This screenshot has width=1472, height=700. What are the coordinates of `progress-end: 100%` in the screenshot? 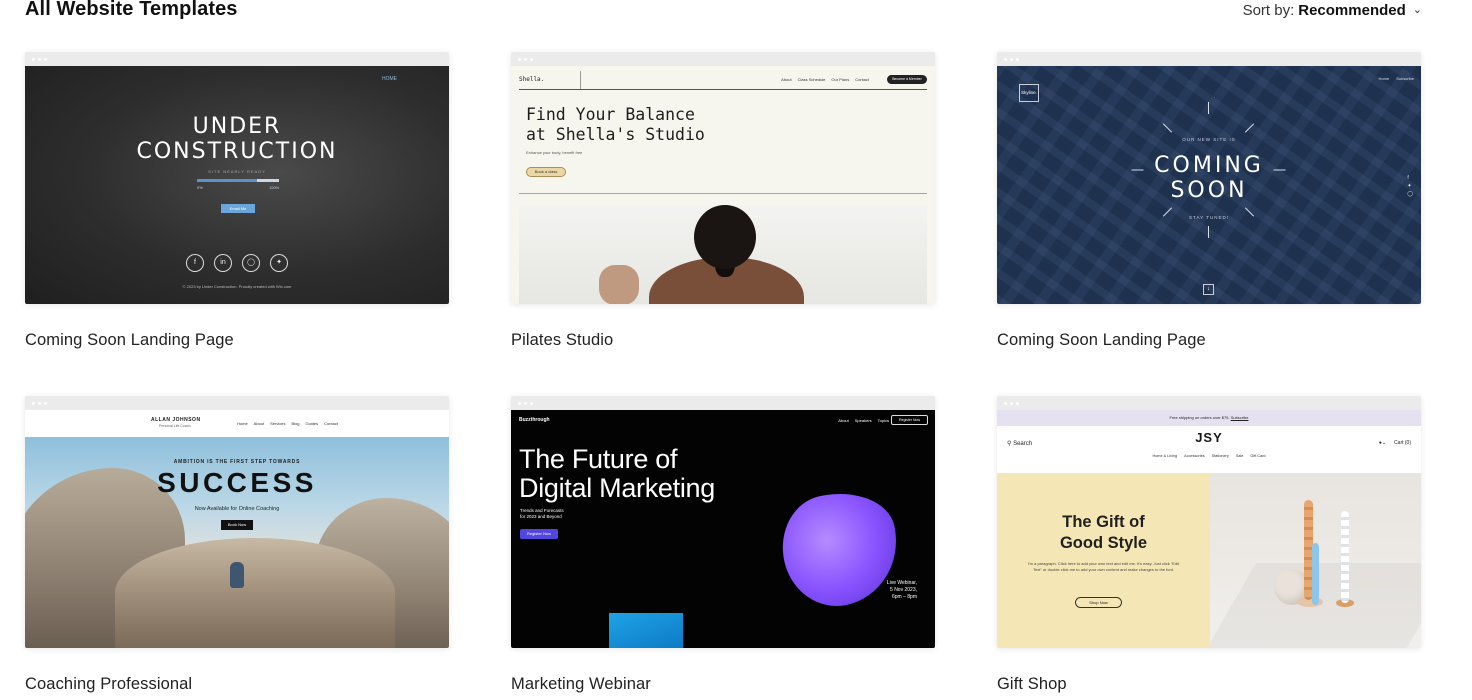 It's located at (274, 187).